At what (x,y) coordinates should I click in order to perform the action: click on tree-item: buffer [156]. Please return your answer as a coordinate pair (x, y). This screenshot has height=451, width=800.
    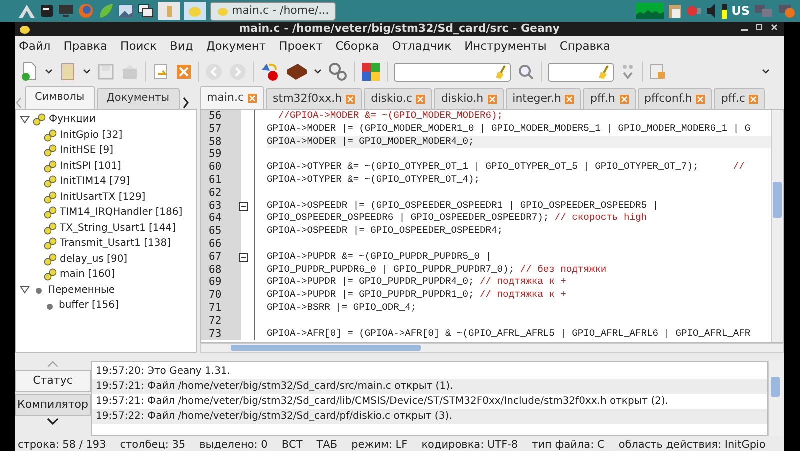
    Looking at the image, I should click on (89, 306).